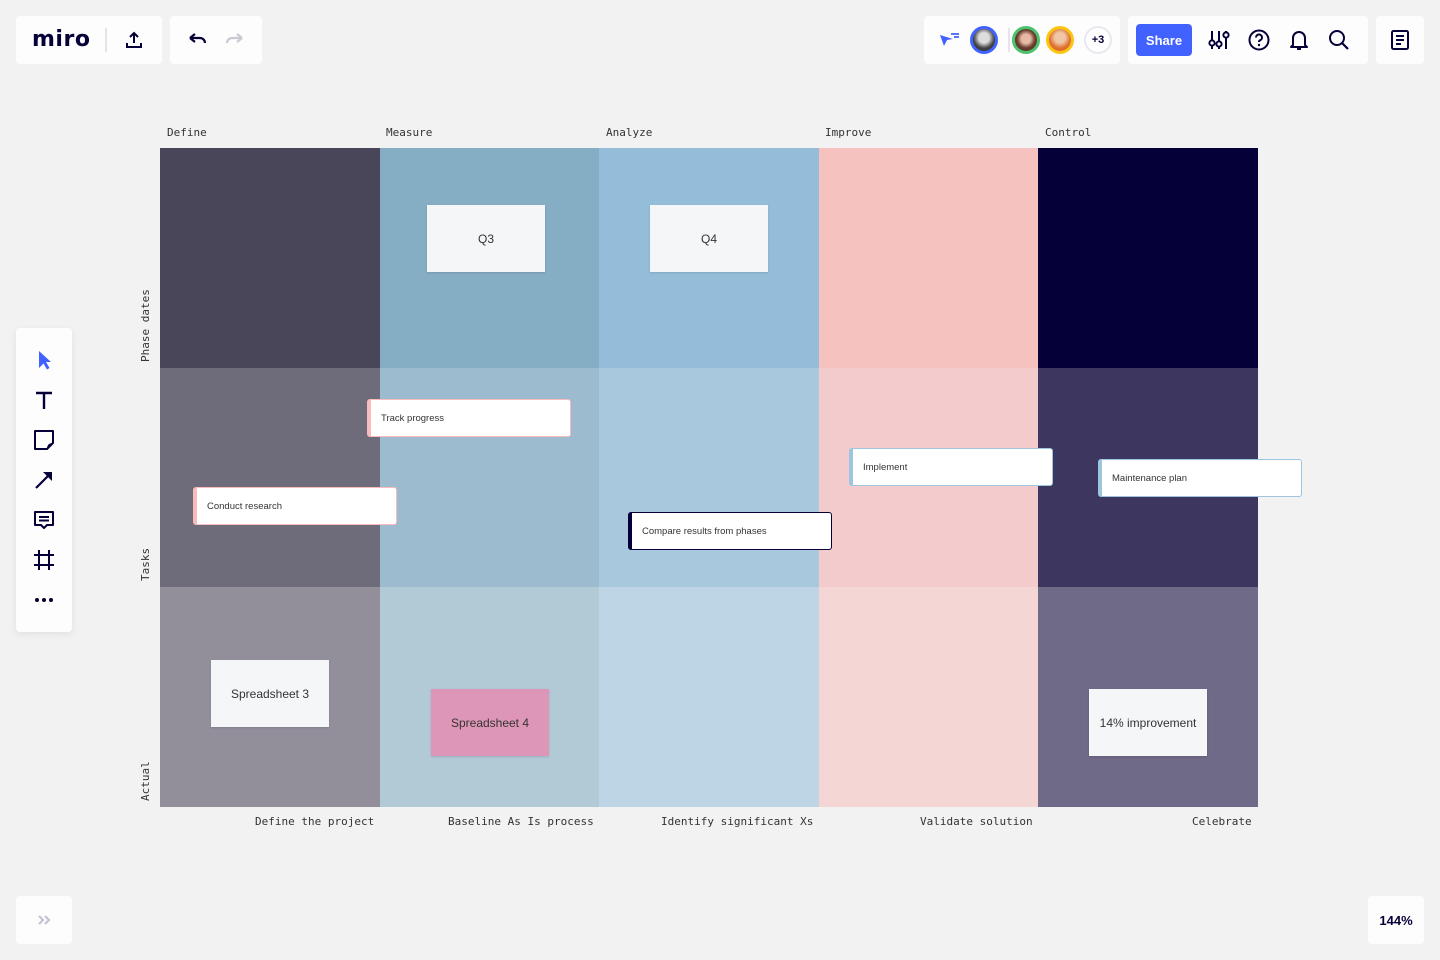  I want to click on collaborators-panel: +3, so click(1022, 40).